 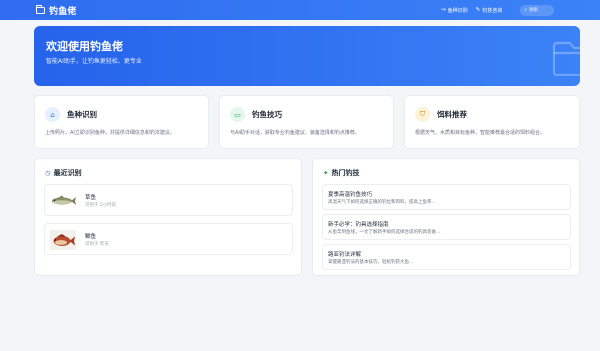 I want to click on home-icon: ⌂, so click(x=52, y=114).